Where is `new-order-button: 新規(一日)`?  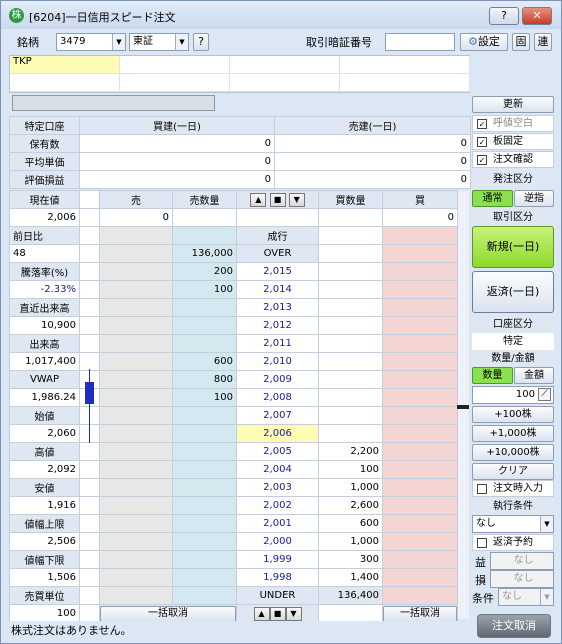
new-order-button: 新規(一日) is located at coordinates (513, 247).